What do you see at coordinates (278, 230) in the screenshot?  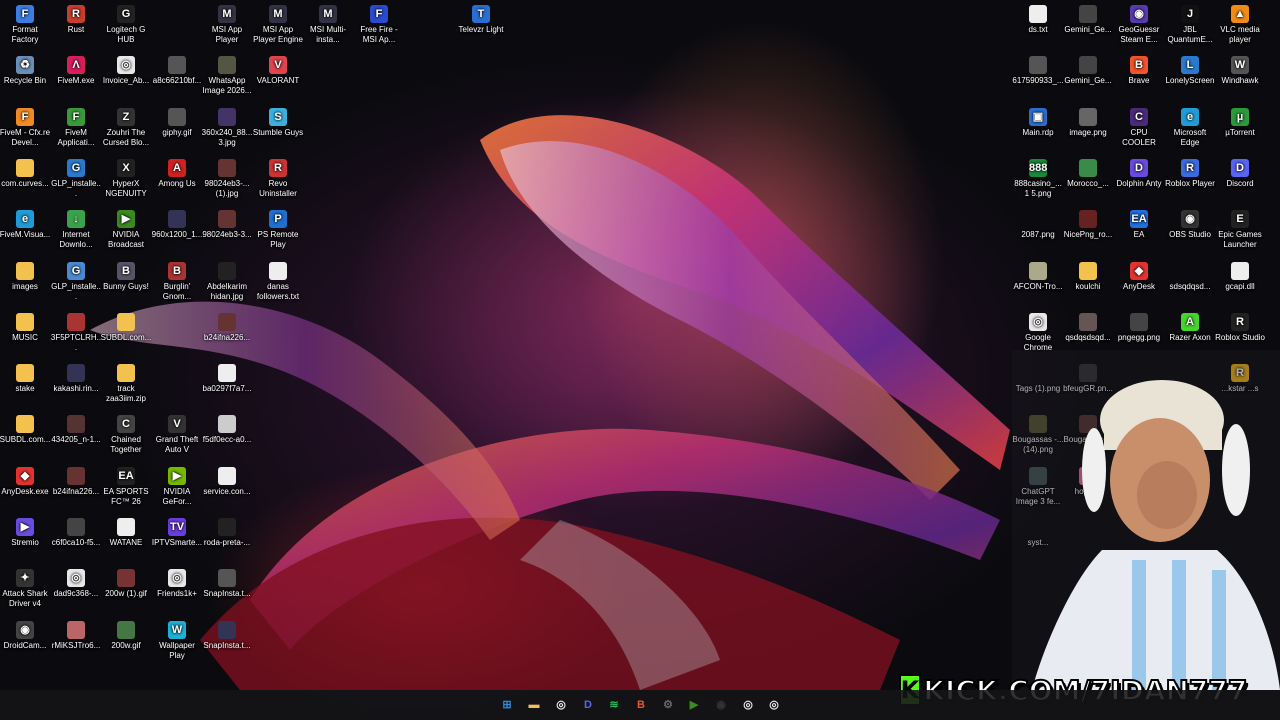 I see `desktop-icon: P PS Remote Play` at bounding box center [278, 230].